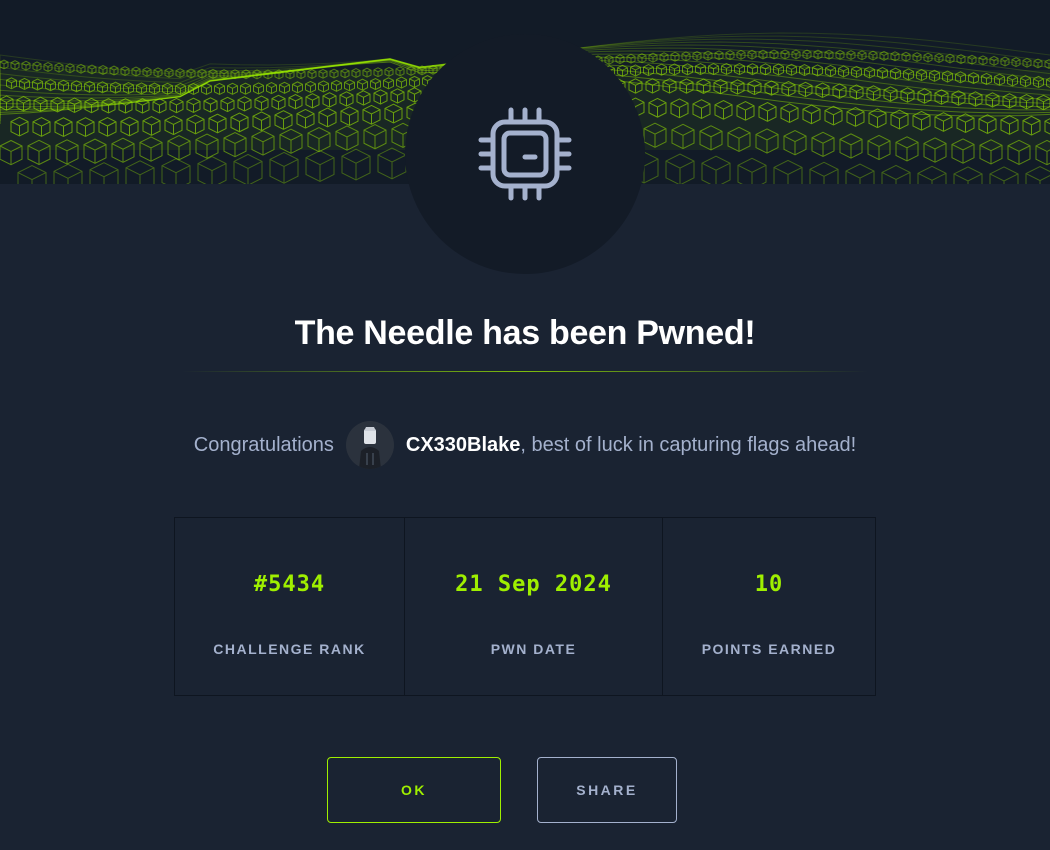 The height and width of the screenshot is (850, 1050). I want to click on avatar, so click(369, 445).